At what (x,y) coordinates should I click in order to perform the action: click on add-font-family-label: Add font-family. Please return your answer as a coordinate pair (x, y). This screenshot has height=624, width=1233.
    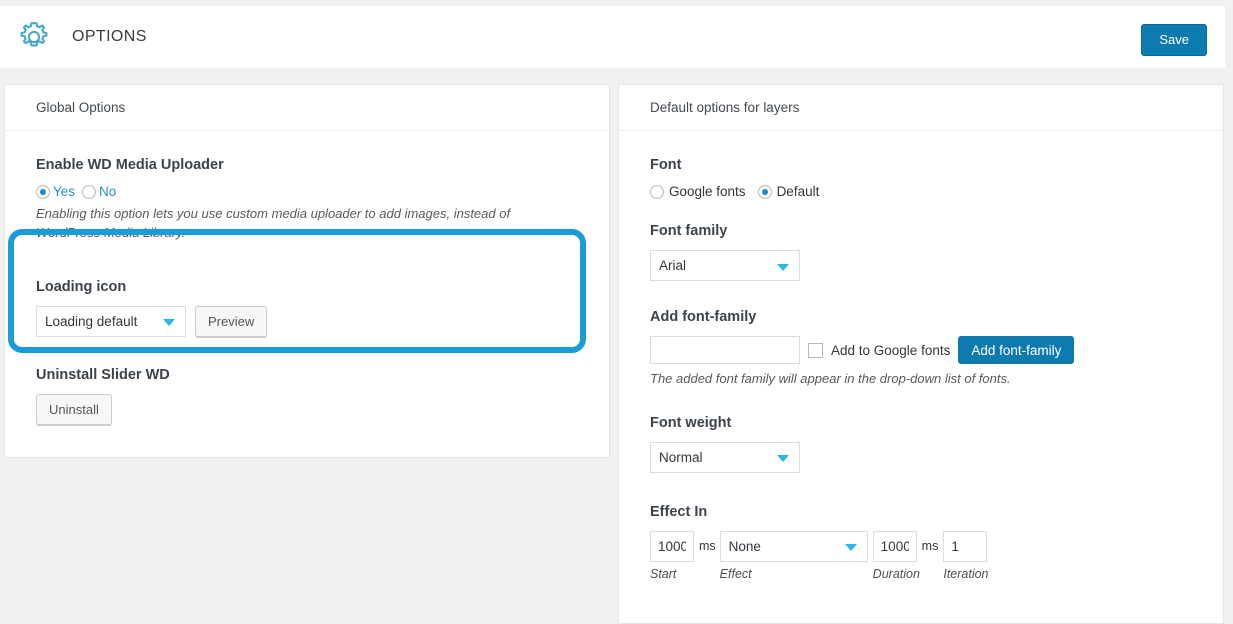
    Looking at the image, I should click on (703, 317).